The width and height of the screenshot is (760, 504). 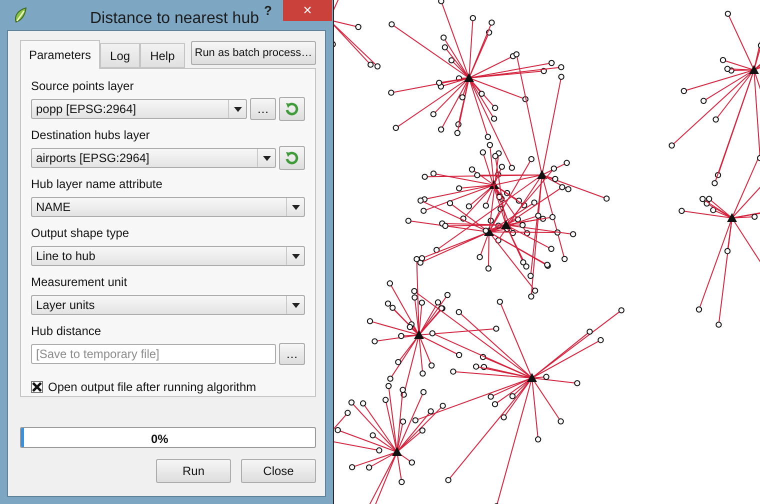 What do you see at coordinates (153, 158) in the screenshot?
I see `dropdown: airports [EPSG:2964]` at bounding box center [153, 158].